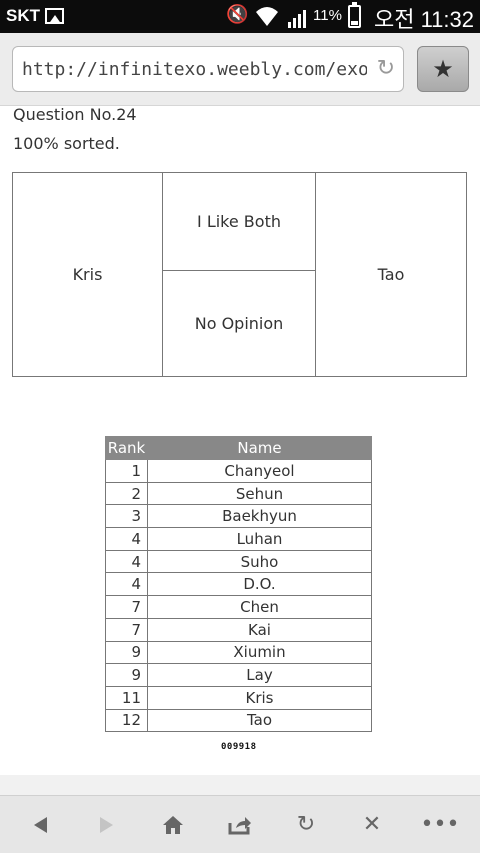  I want to click on close-button: ✕, so click(372, 824).